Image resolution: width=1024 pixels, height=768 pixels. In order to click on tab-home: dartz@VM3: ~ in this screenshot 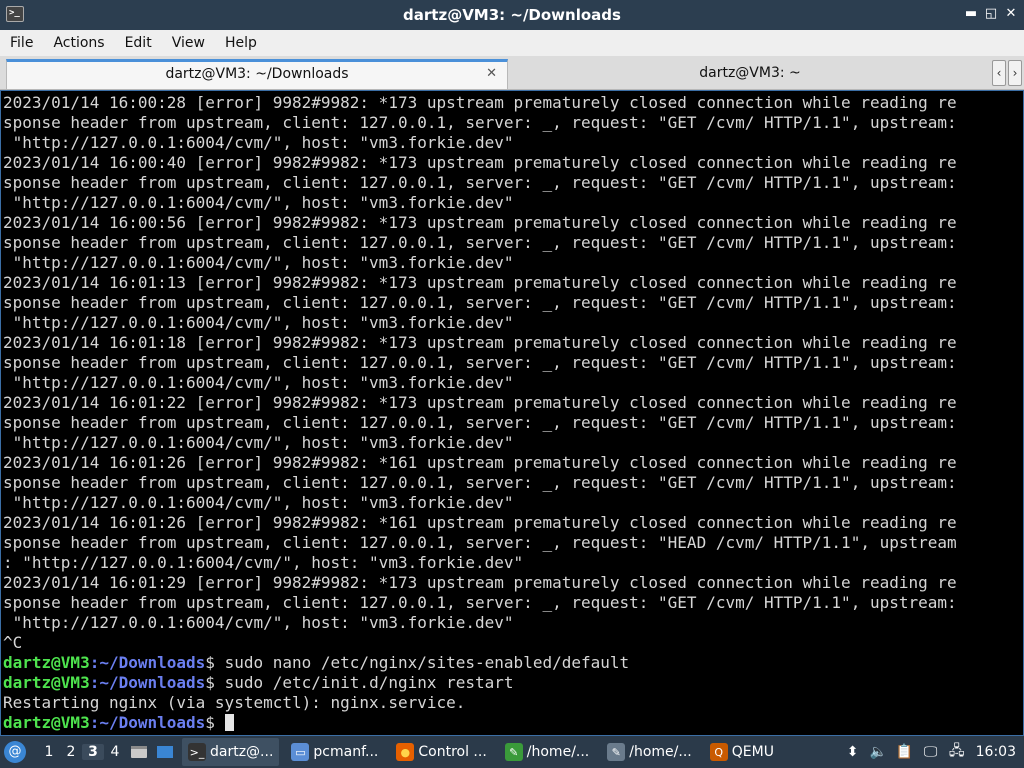, I will do `click(750, 74)`.